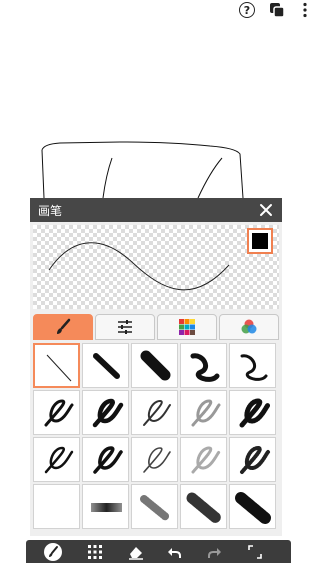 The image size is (320, 563). I want to click on help-button: ?, so click(247, 10).